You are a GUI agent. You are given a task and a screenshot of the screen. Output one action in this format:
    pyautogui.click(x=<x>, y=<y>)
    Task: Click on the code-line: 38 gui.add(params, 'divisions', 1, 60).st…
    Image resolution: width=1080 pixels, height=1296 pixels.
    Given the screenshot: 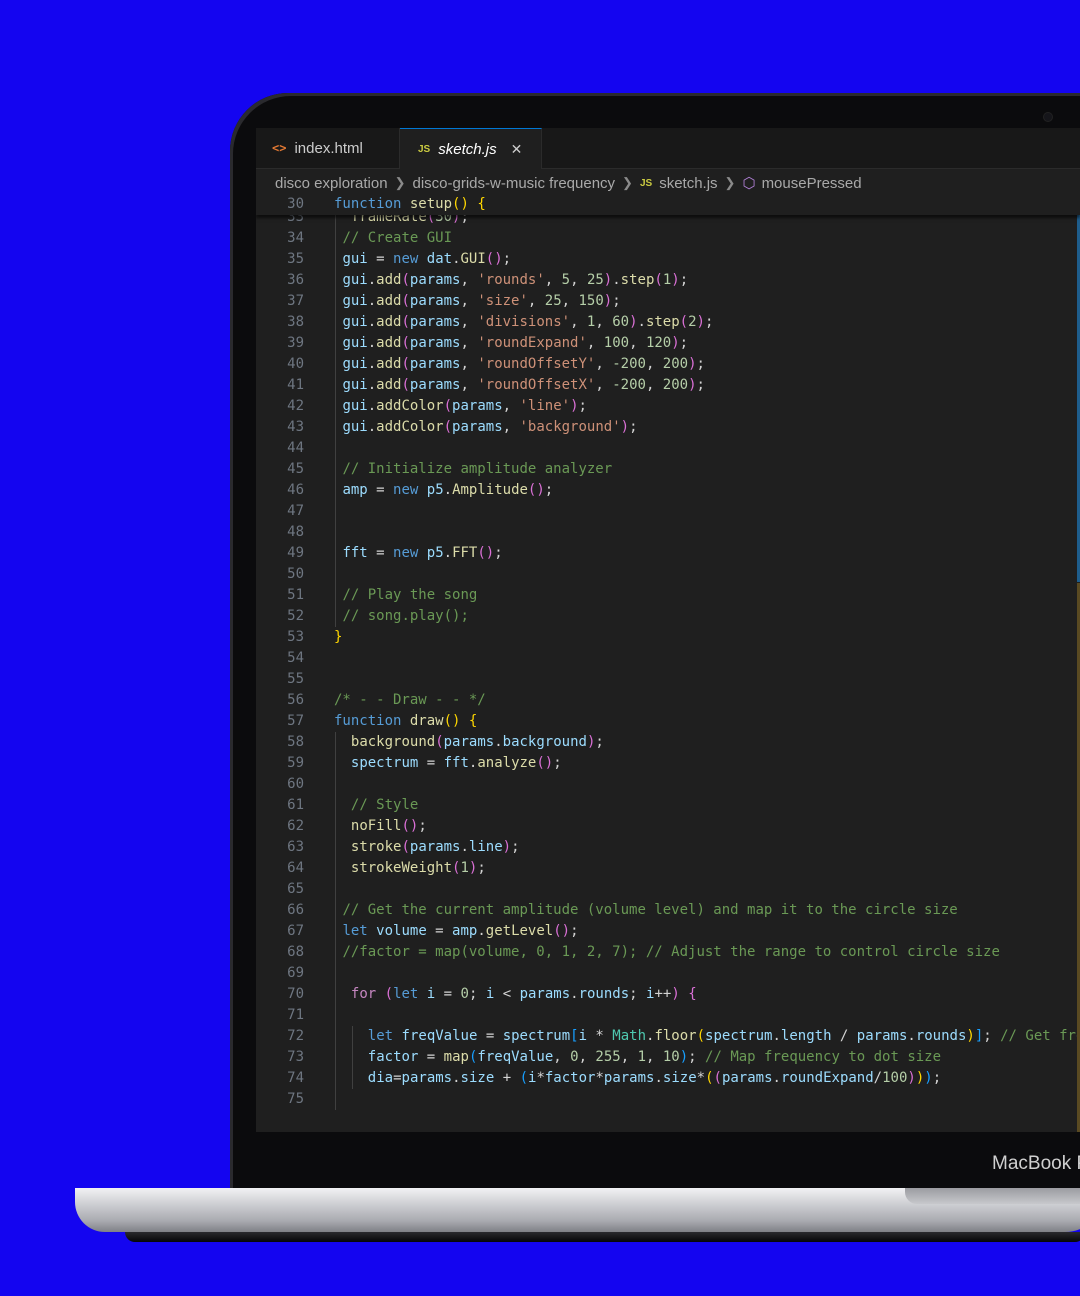 What is the action you would take?
    pyautogui.click(x=668, y=322)
    